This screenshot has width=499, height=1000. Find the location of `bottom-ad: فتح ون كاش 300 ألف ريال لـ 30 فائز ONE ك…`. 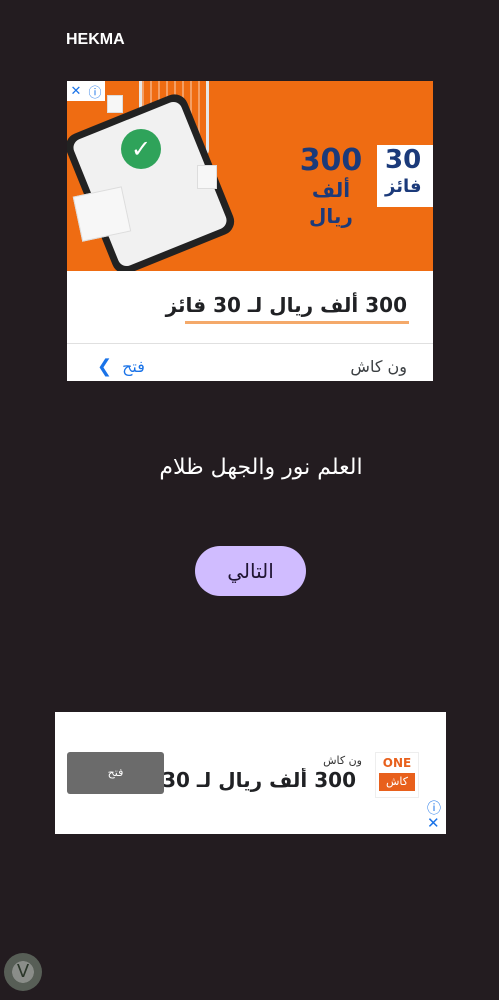

bottom-ad: فتح ون كاش 300 ألف ريال لـ 30 فائز ONE ك… is located at coordinates (250, 773).